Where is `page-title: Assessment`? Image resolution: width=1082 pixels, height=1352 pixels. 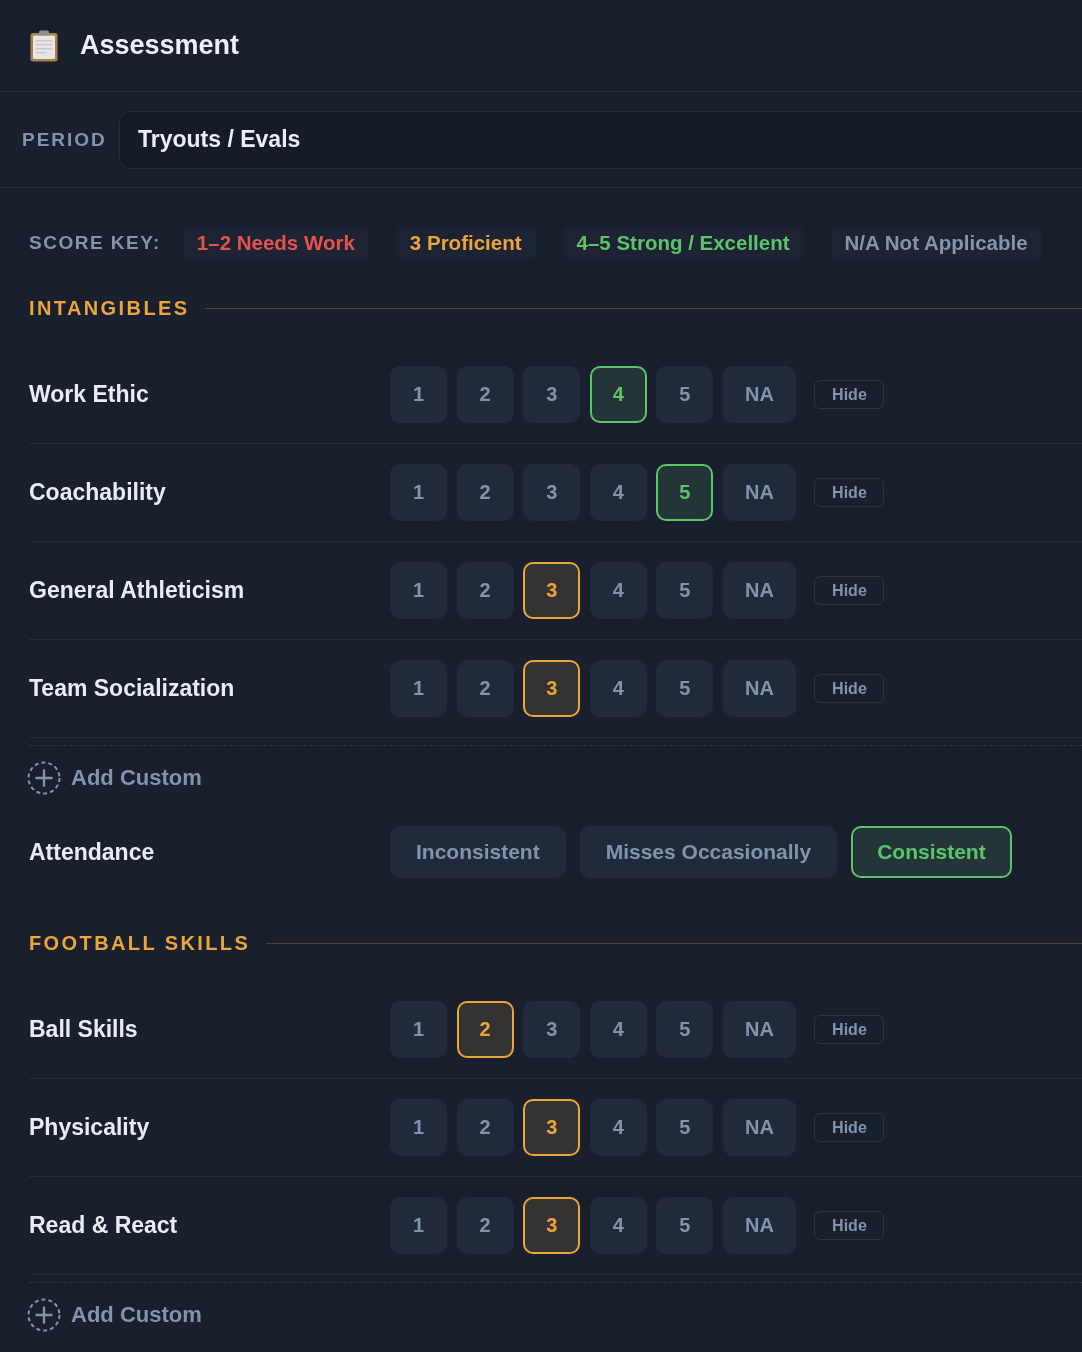
page-title: Assessment is located at coordinates (160, 45).